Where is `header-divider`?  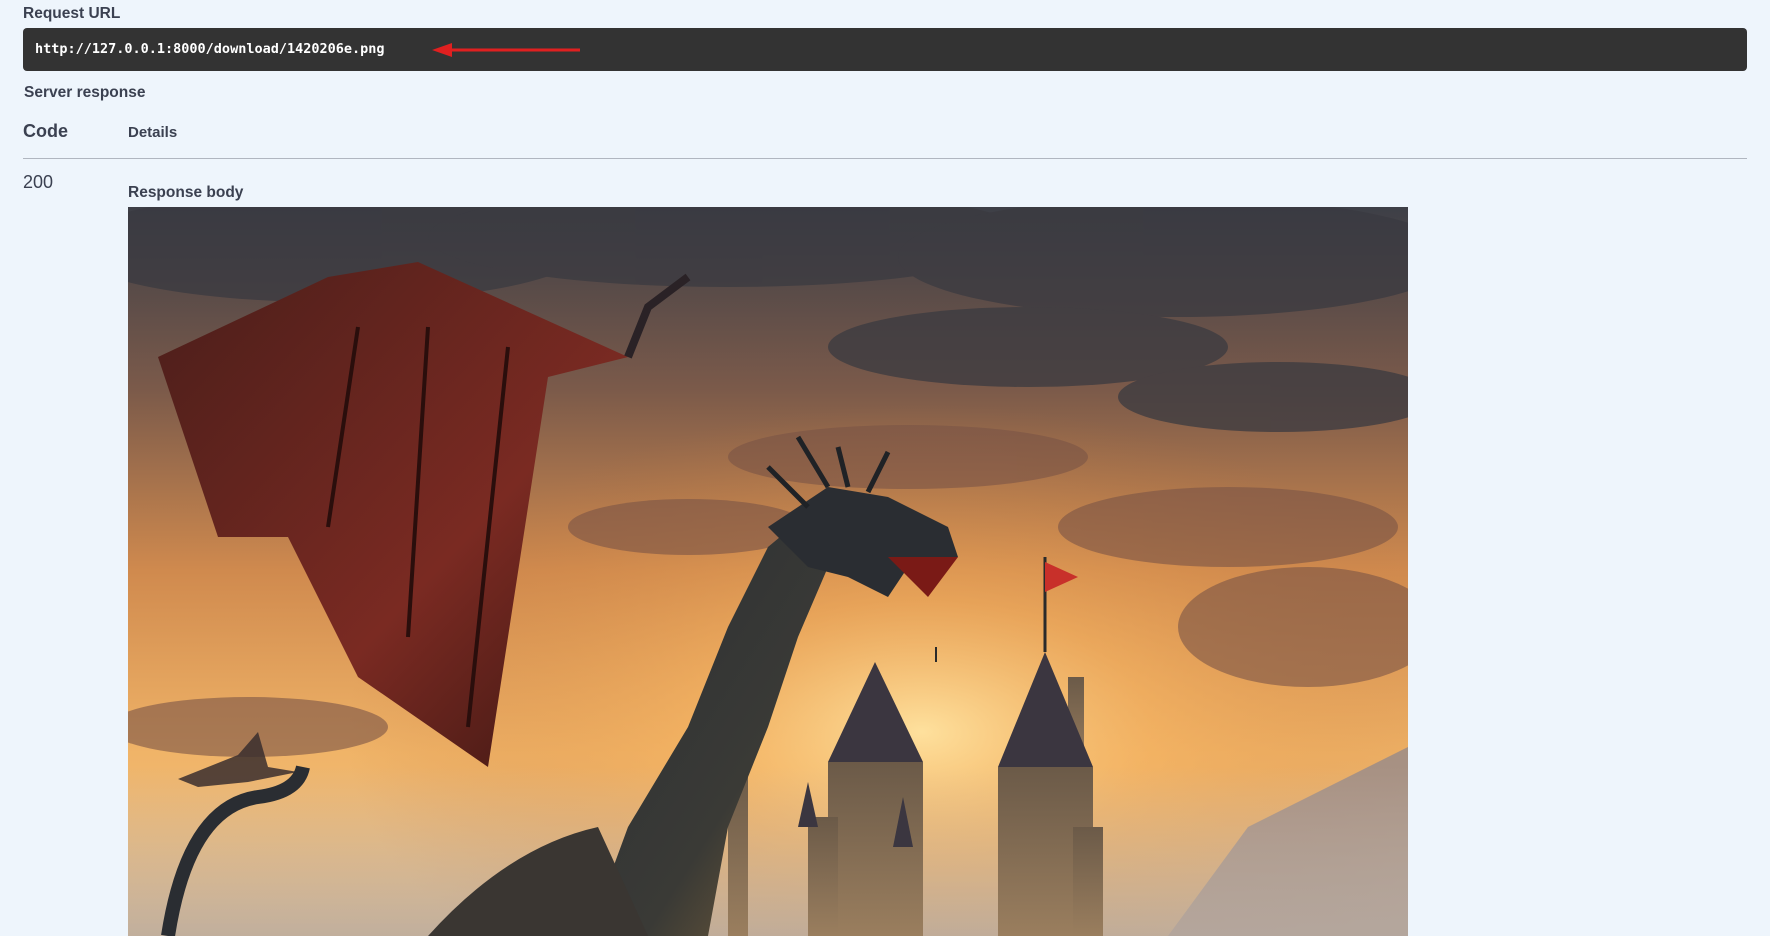
header-divider is located at coordinates (885, 158).